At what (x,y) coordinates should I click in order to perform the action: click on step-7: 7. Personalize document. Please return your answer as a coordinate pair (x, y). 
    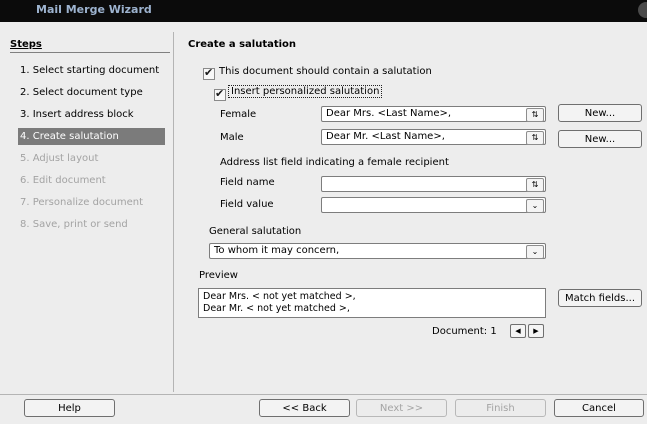
    Looking at the image, I should click on (82, 202).